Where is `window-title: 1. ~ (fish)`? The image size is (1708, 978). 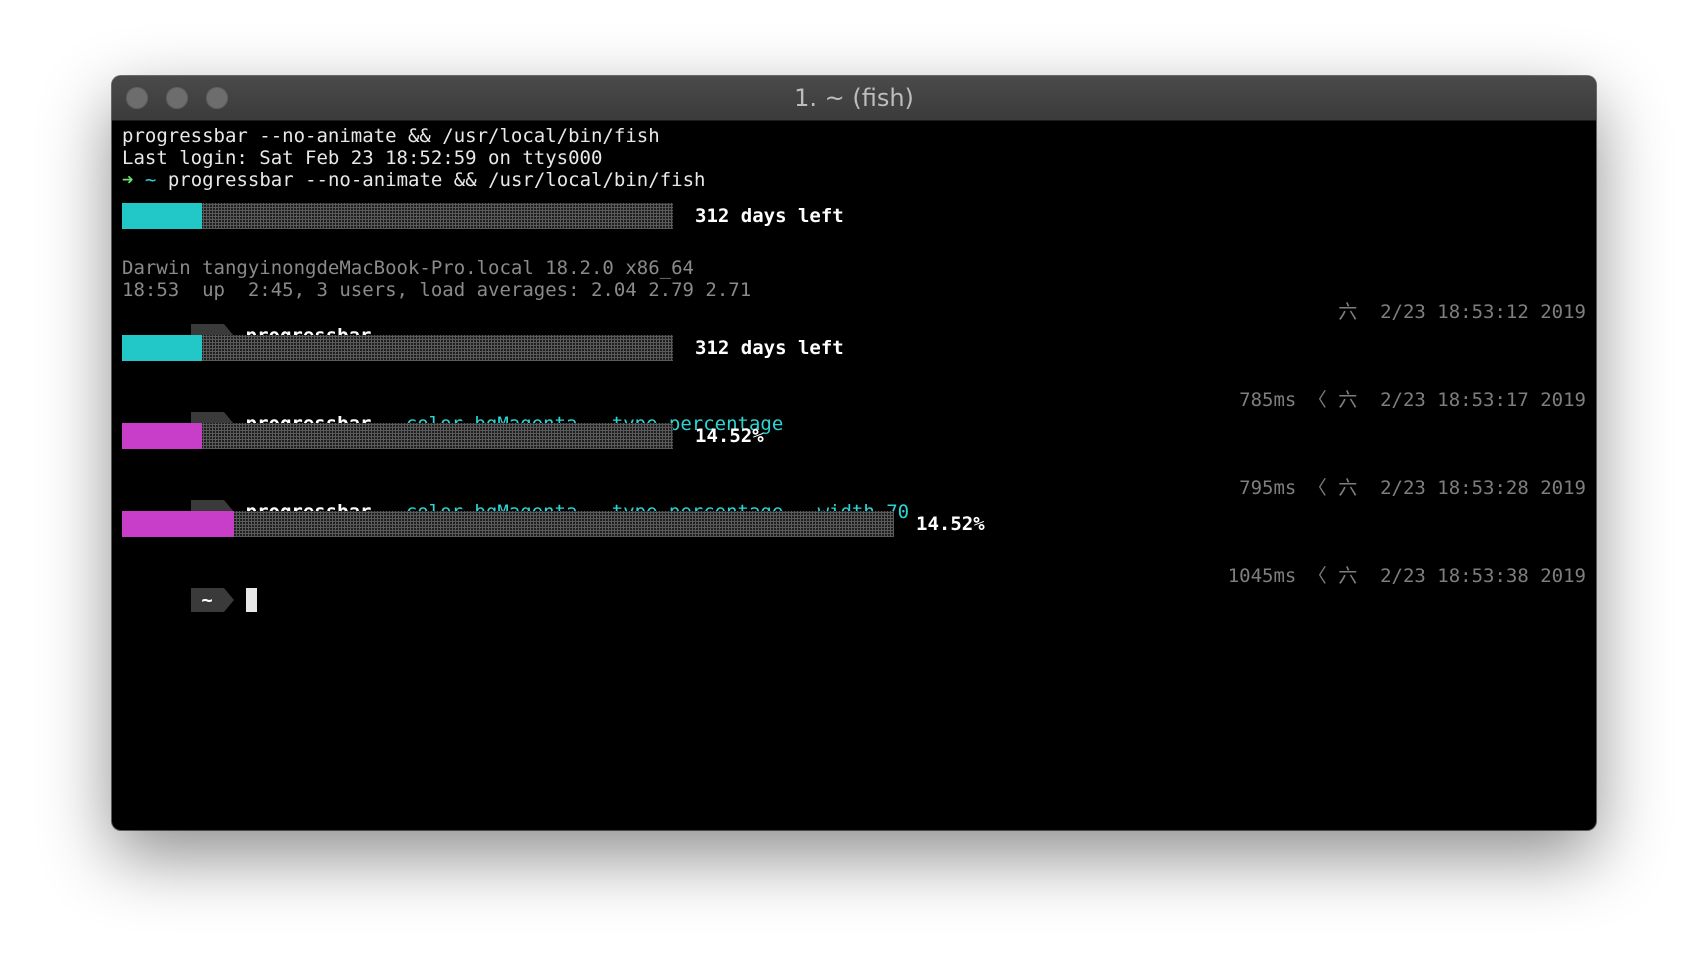
window-title: 1. ~ (fish) is located at coordinates (854, 98).